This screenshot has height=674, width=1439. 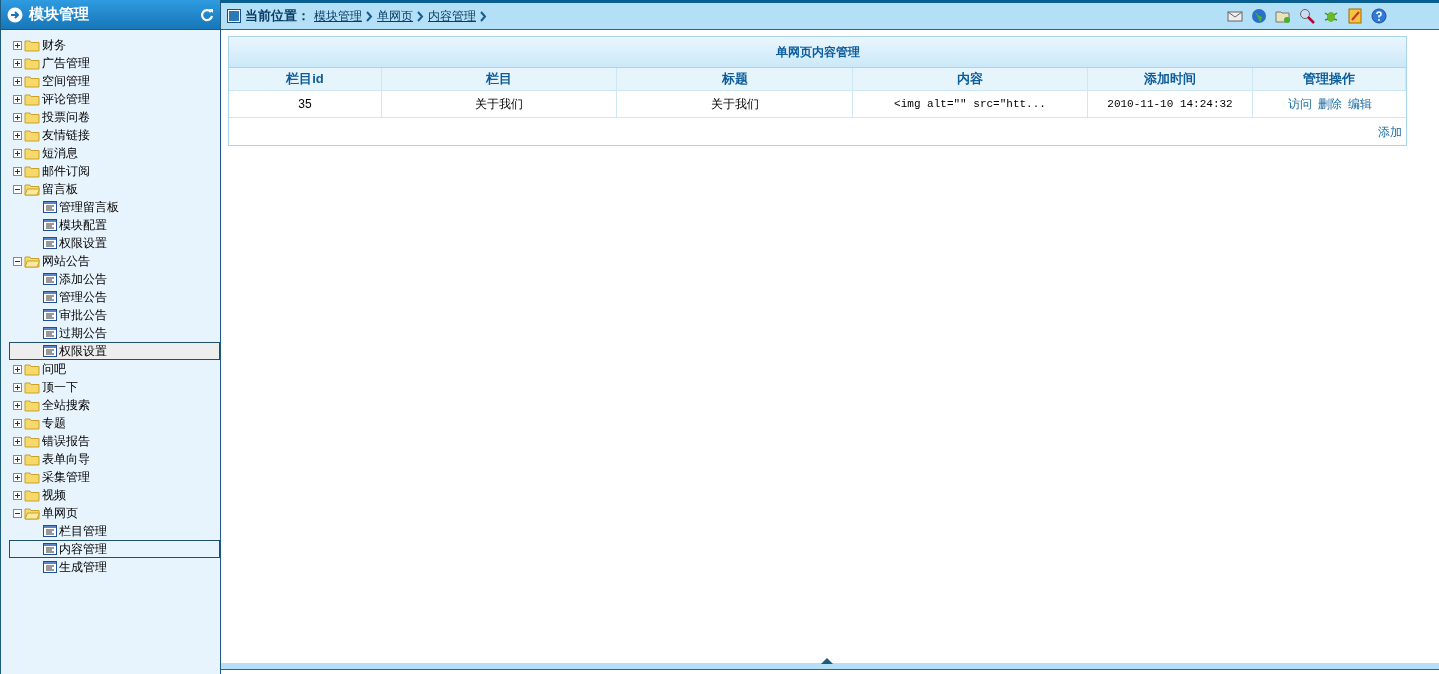 What do you see at coordinates (15, 14) in the screenshot?
I see `arrow-right-icon` at bounding box center [15, 14].